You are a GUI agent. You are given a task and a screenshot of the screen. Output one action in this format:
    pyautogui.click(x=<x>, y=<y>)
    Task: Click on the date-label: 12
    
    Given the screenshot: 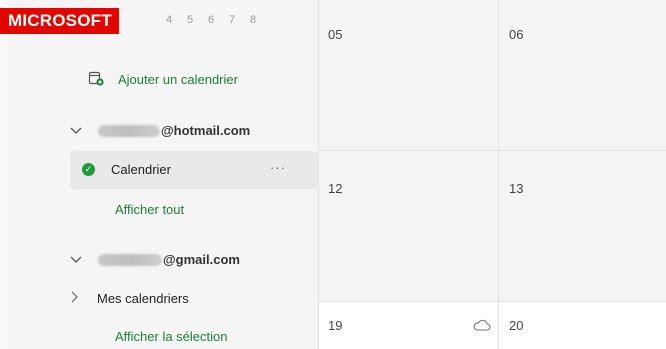 What is the action you would take?
    pyautogui.click(x=335, y=188)
    